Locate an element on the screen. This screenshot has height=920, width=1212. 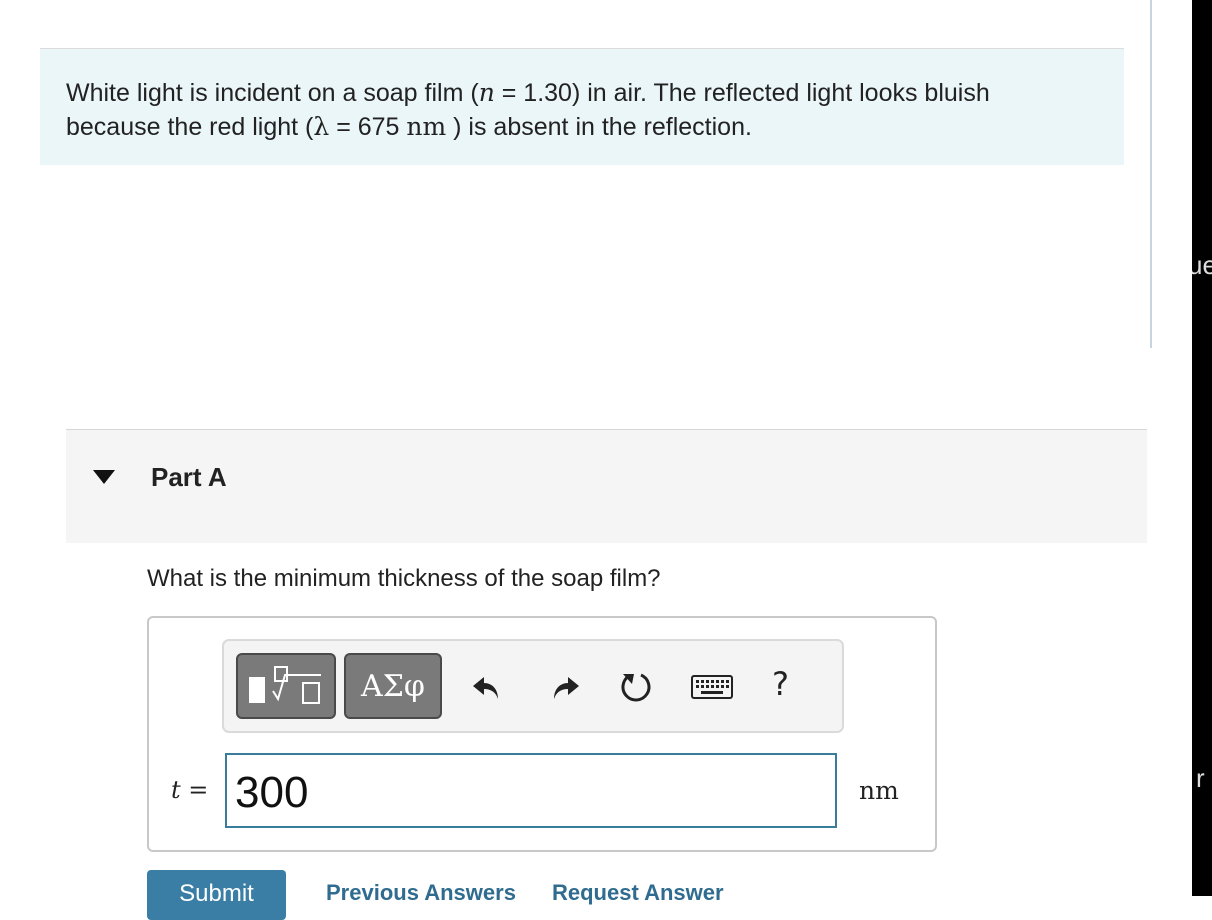
math-toolbar: ΑΣφ ? is located at coordinates (533, 686).